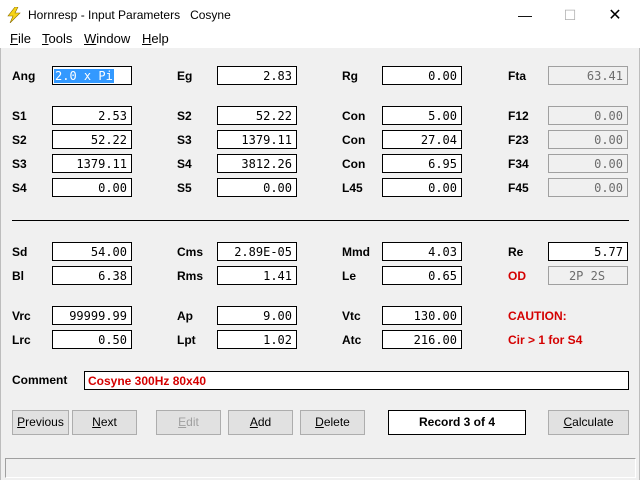 This screenshot has height=480, width=640. What do you see at coordinates (184, 188) in the screenshot?
I see `s5-label: S5` at bounding box center [184, 188].